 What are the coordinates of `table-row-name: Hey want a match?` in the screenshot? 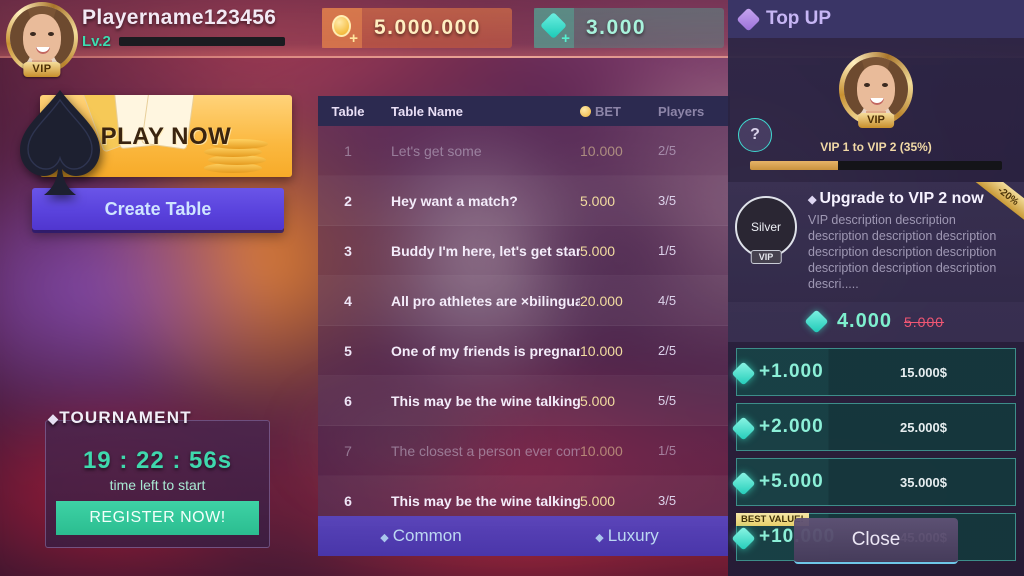 It's located at (454, 200).